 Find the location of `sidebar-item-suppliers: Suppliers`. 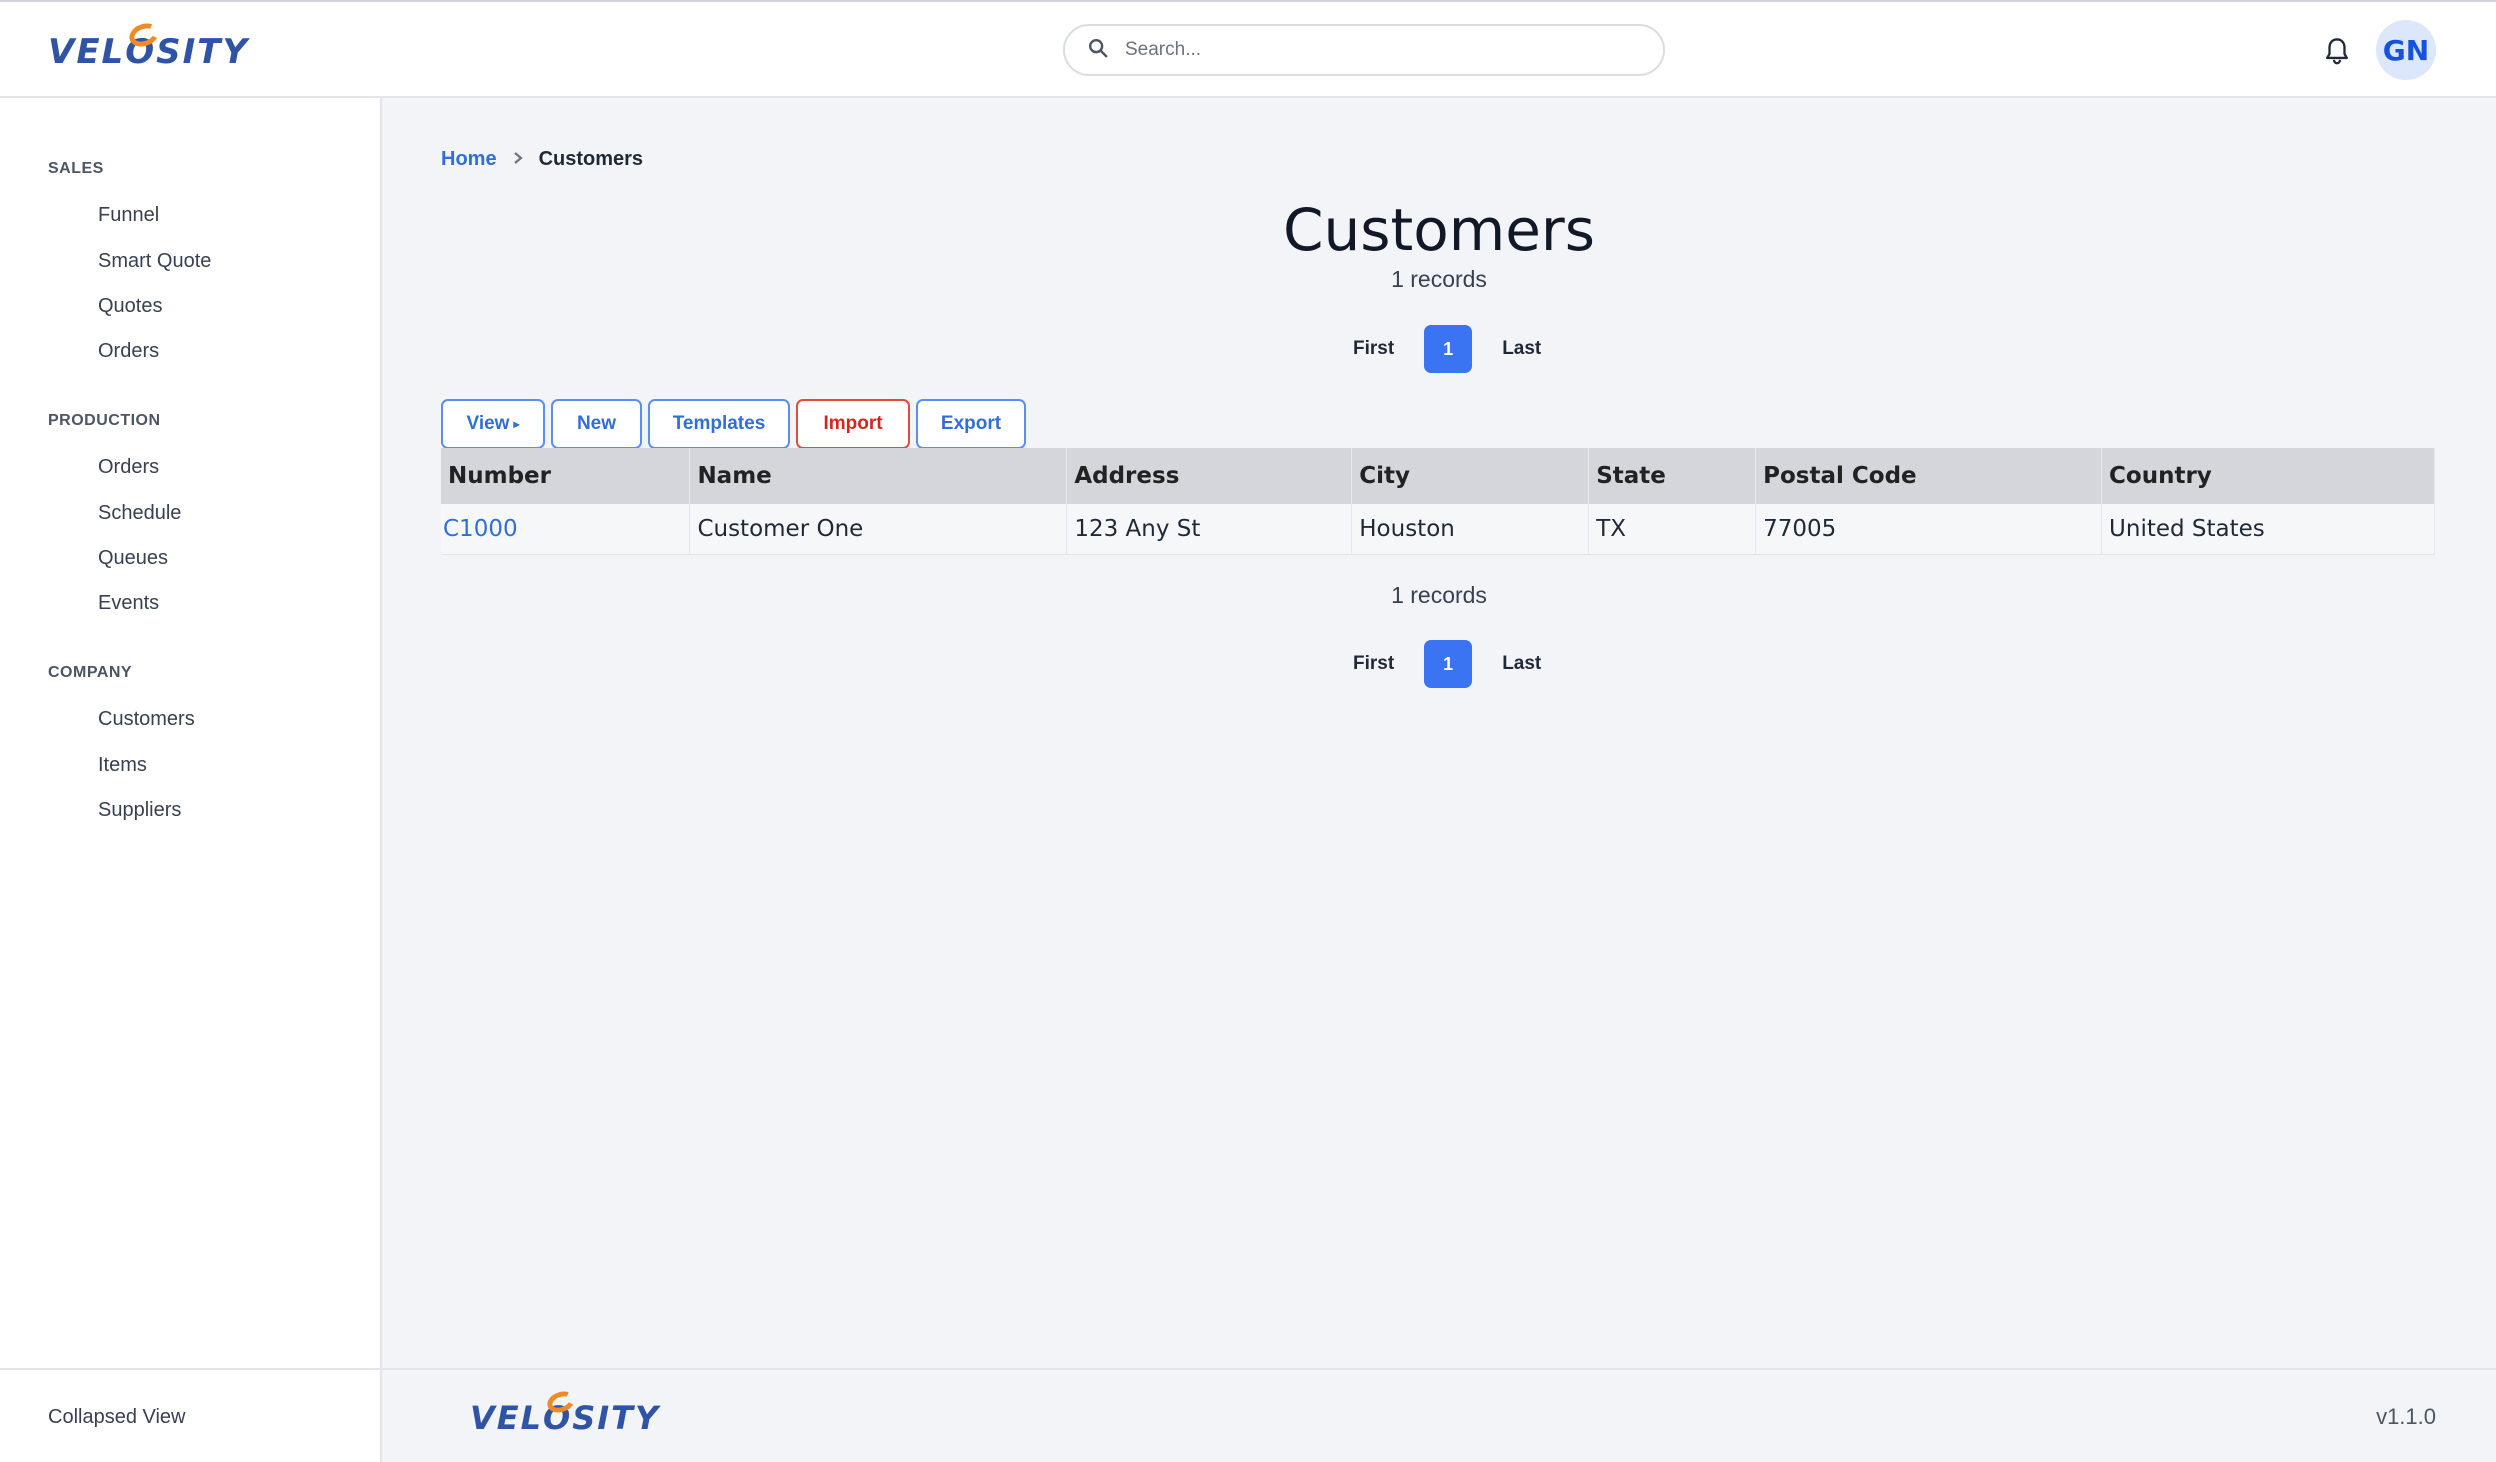

sidebar-item-suppliers: Suppliers is located at coordinates (139, 810).